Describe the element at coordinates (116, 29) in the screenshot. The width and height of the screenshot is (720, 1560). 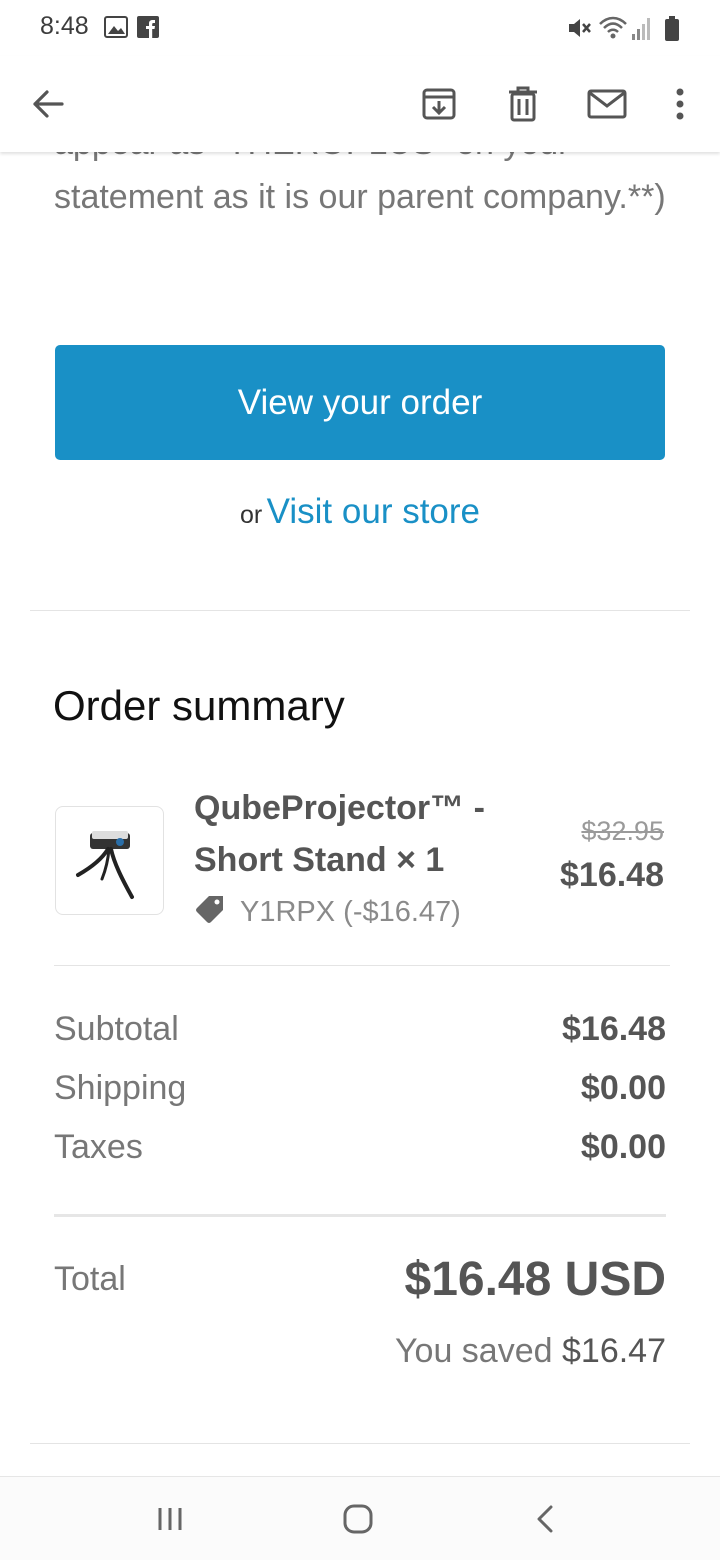
I see `gallery-icon` at that location.